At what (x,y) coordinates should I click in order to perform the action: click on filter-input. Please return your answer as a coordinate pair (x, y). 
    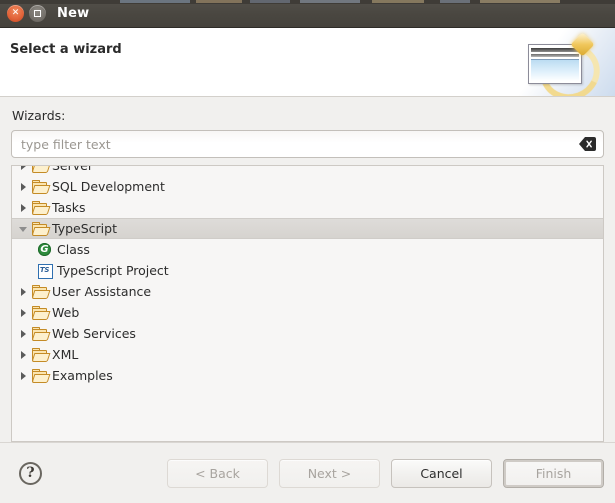
    Looking at the image, I should click on (307, 144).